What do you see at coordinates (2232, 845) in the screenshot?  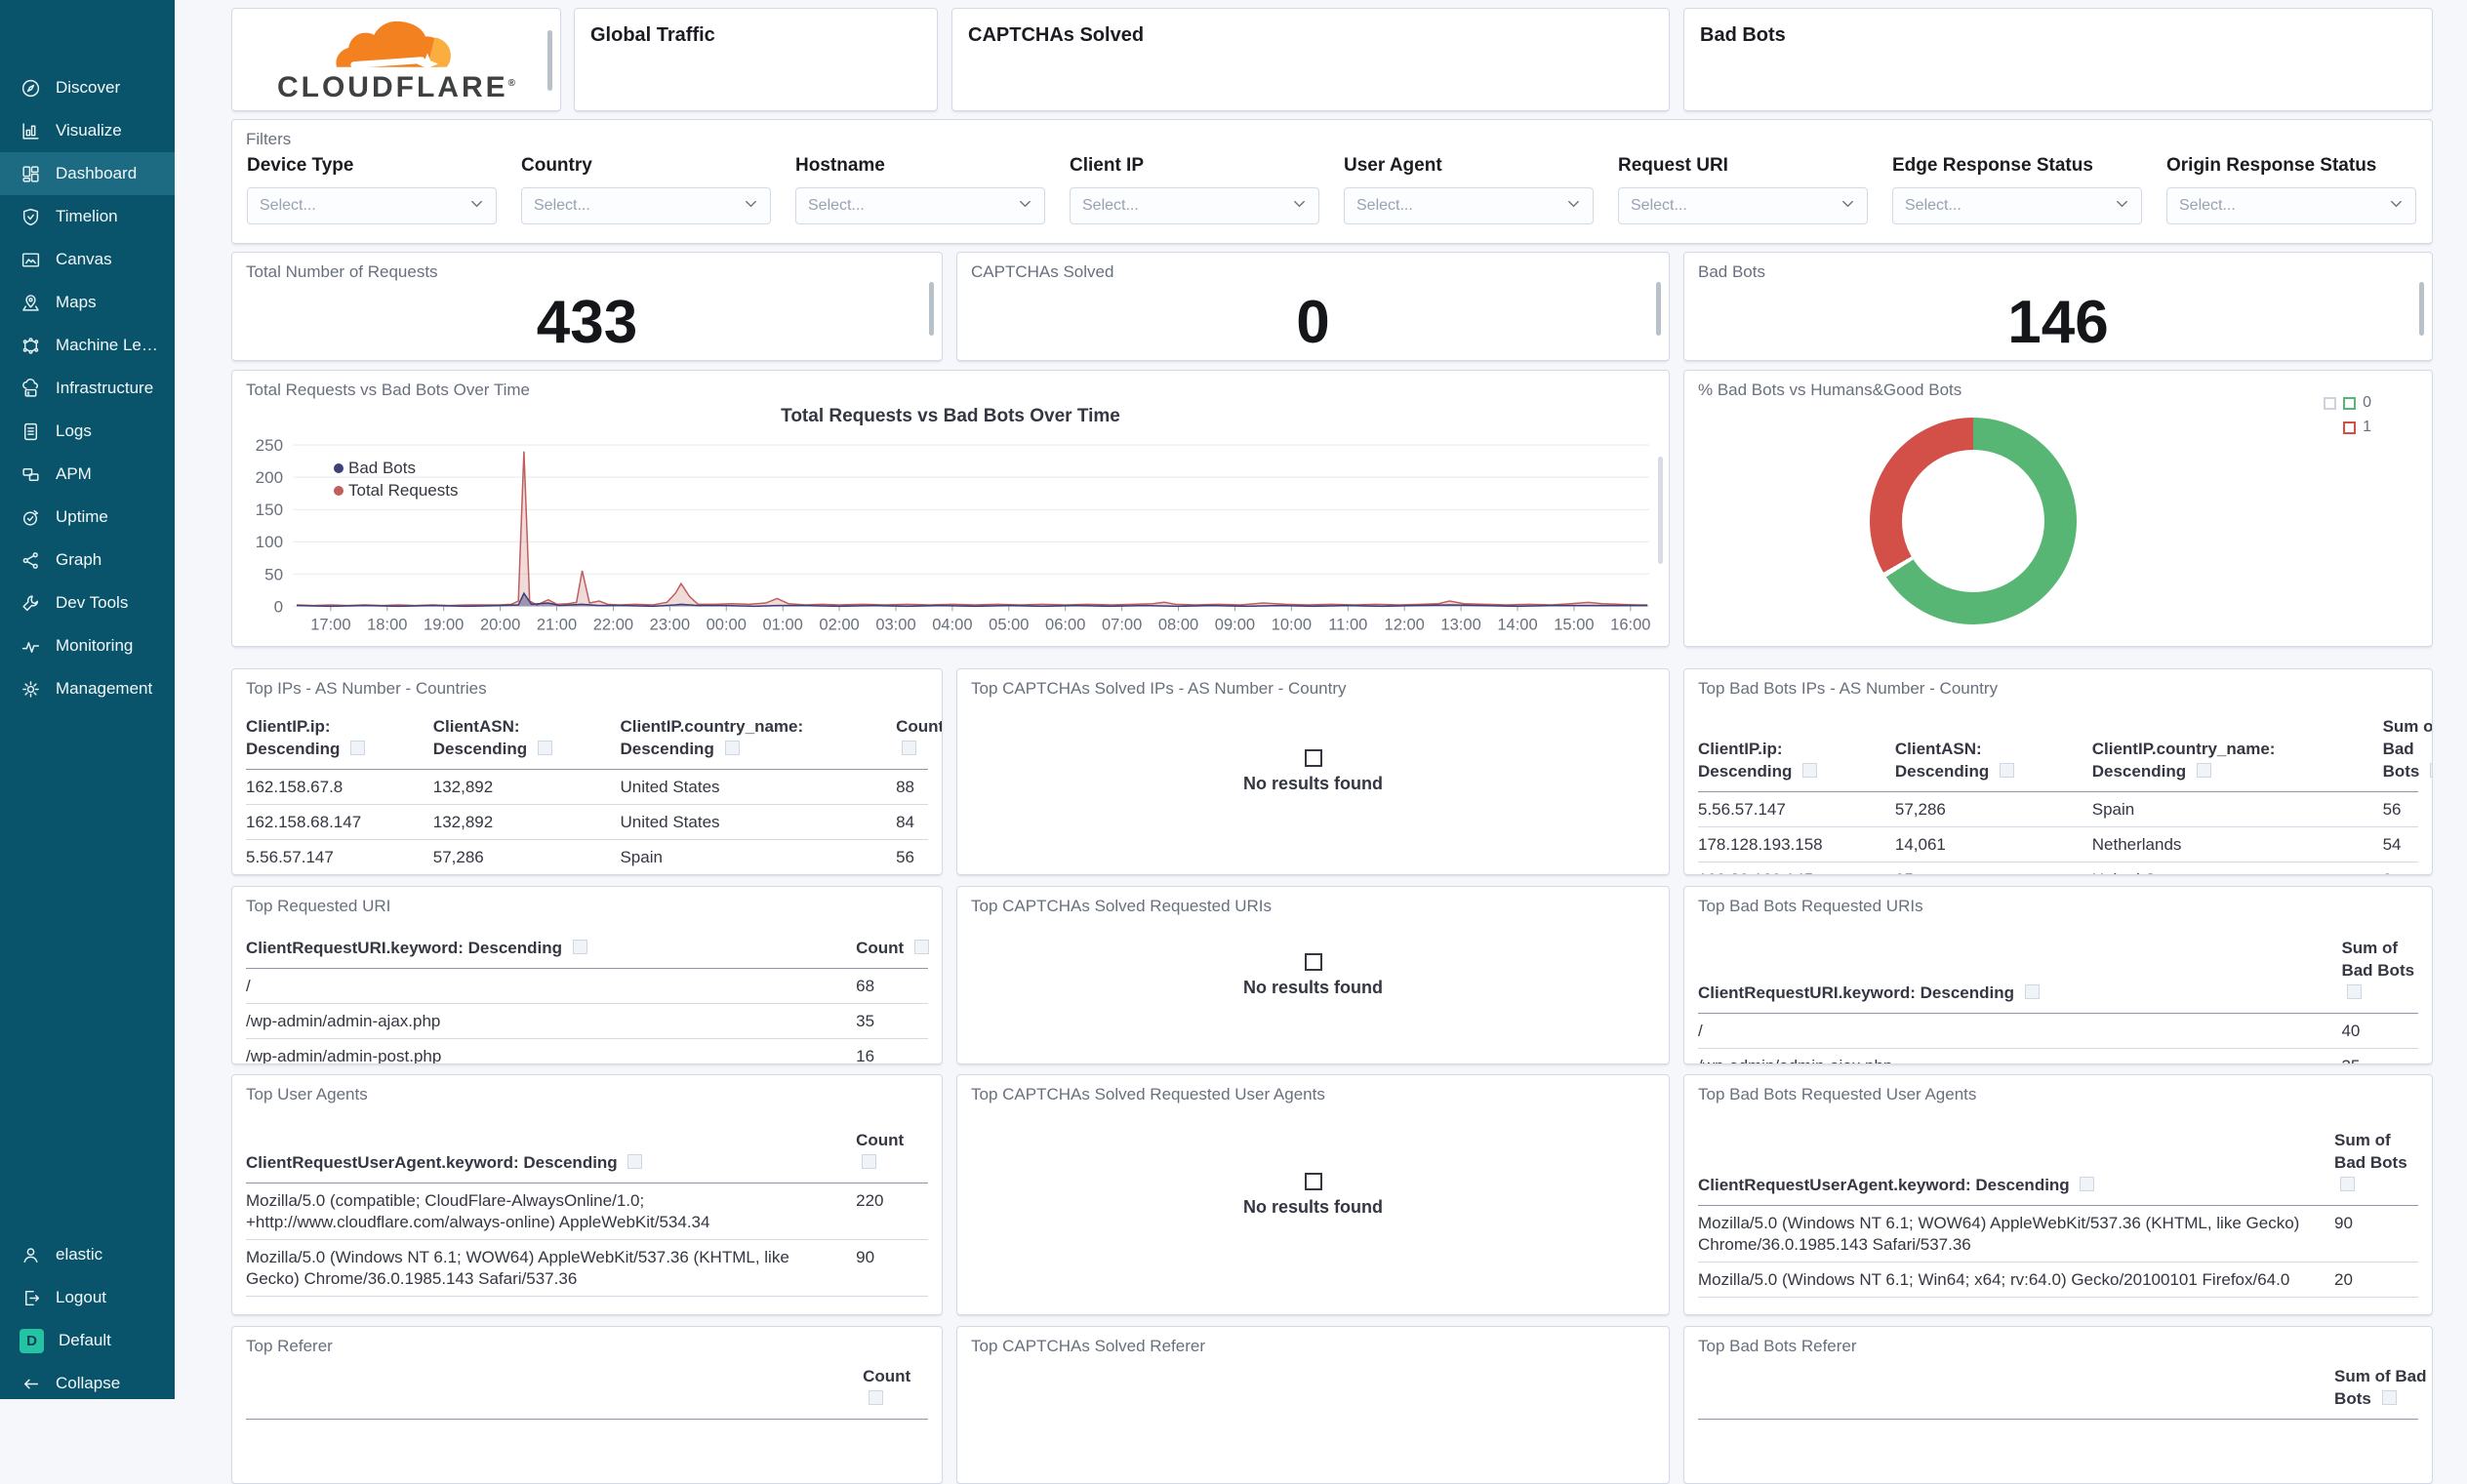 I see `table-cell: Netherlands` at bounding box center [2232, 845].